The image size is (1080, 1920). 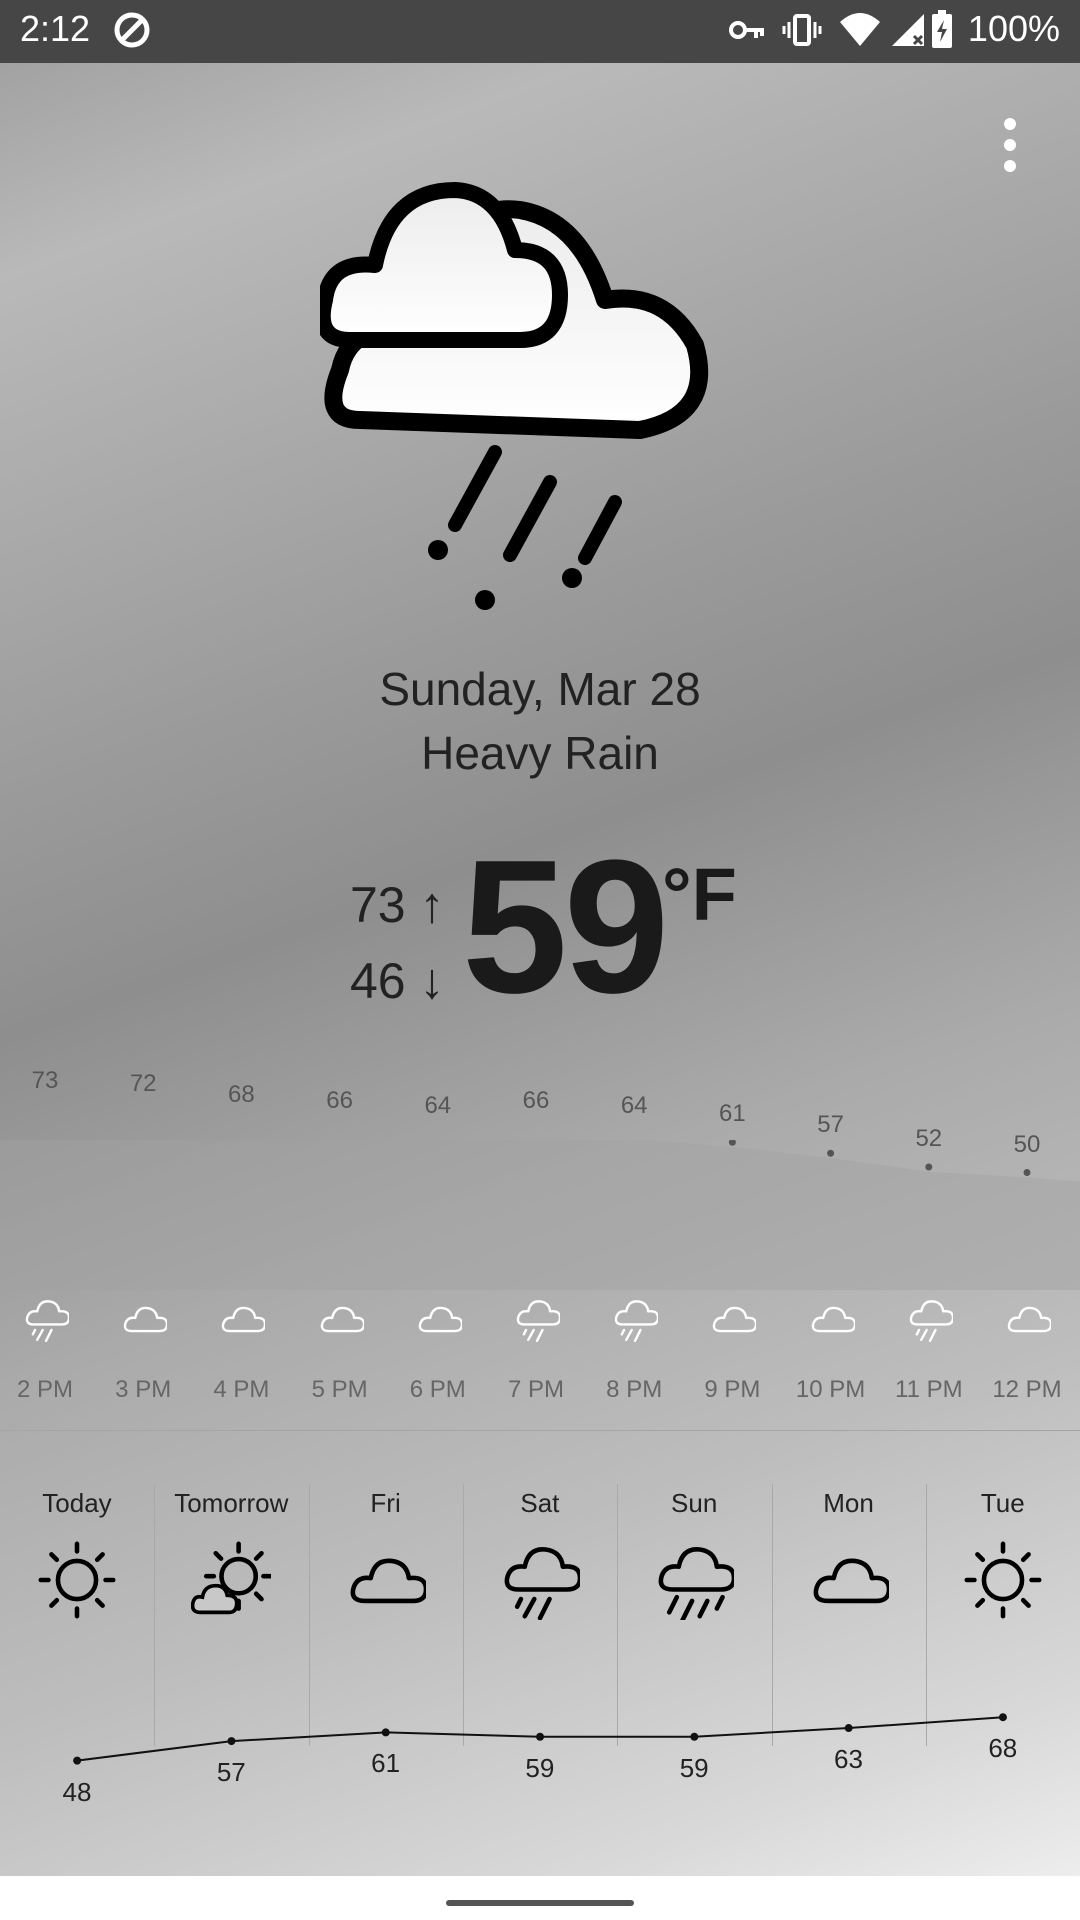 I want to click on navigation-bar, so click(x=540, y=1898).